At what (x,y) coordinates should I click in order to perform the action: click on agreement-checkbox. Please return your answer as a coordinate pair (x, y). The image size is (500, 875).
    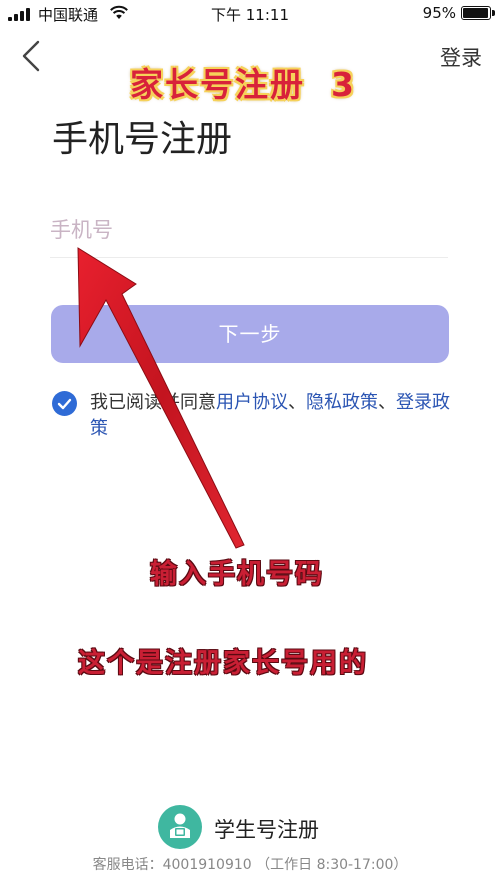
    Looking at the image, I should click on (64, 403).